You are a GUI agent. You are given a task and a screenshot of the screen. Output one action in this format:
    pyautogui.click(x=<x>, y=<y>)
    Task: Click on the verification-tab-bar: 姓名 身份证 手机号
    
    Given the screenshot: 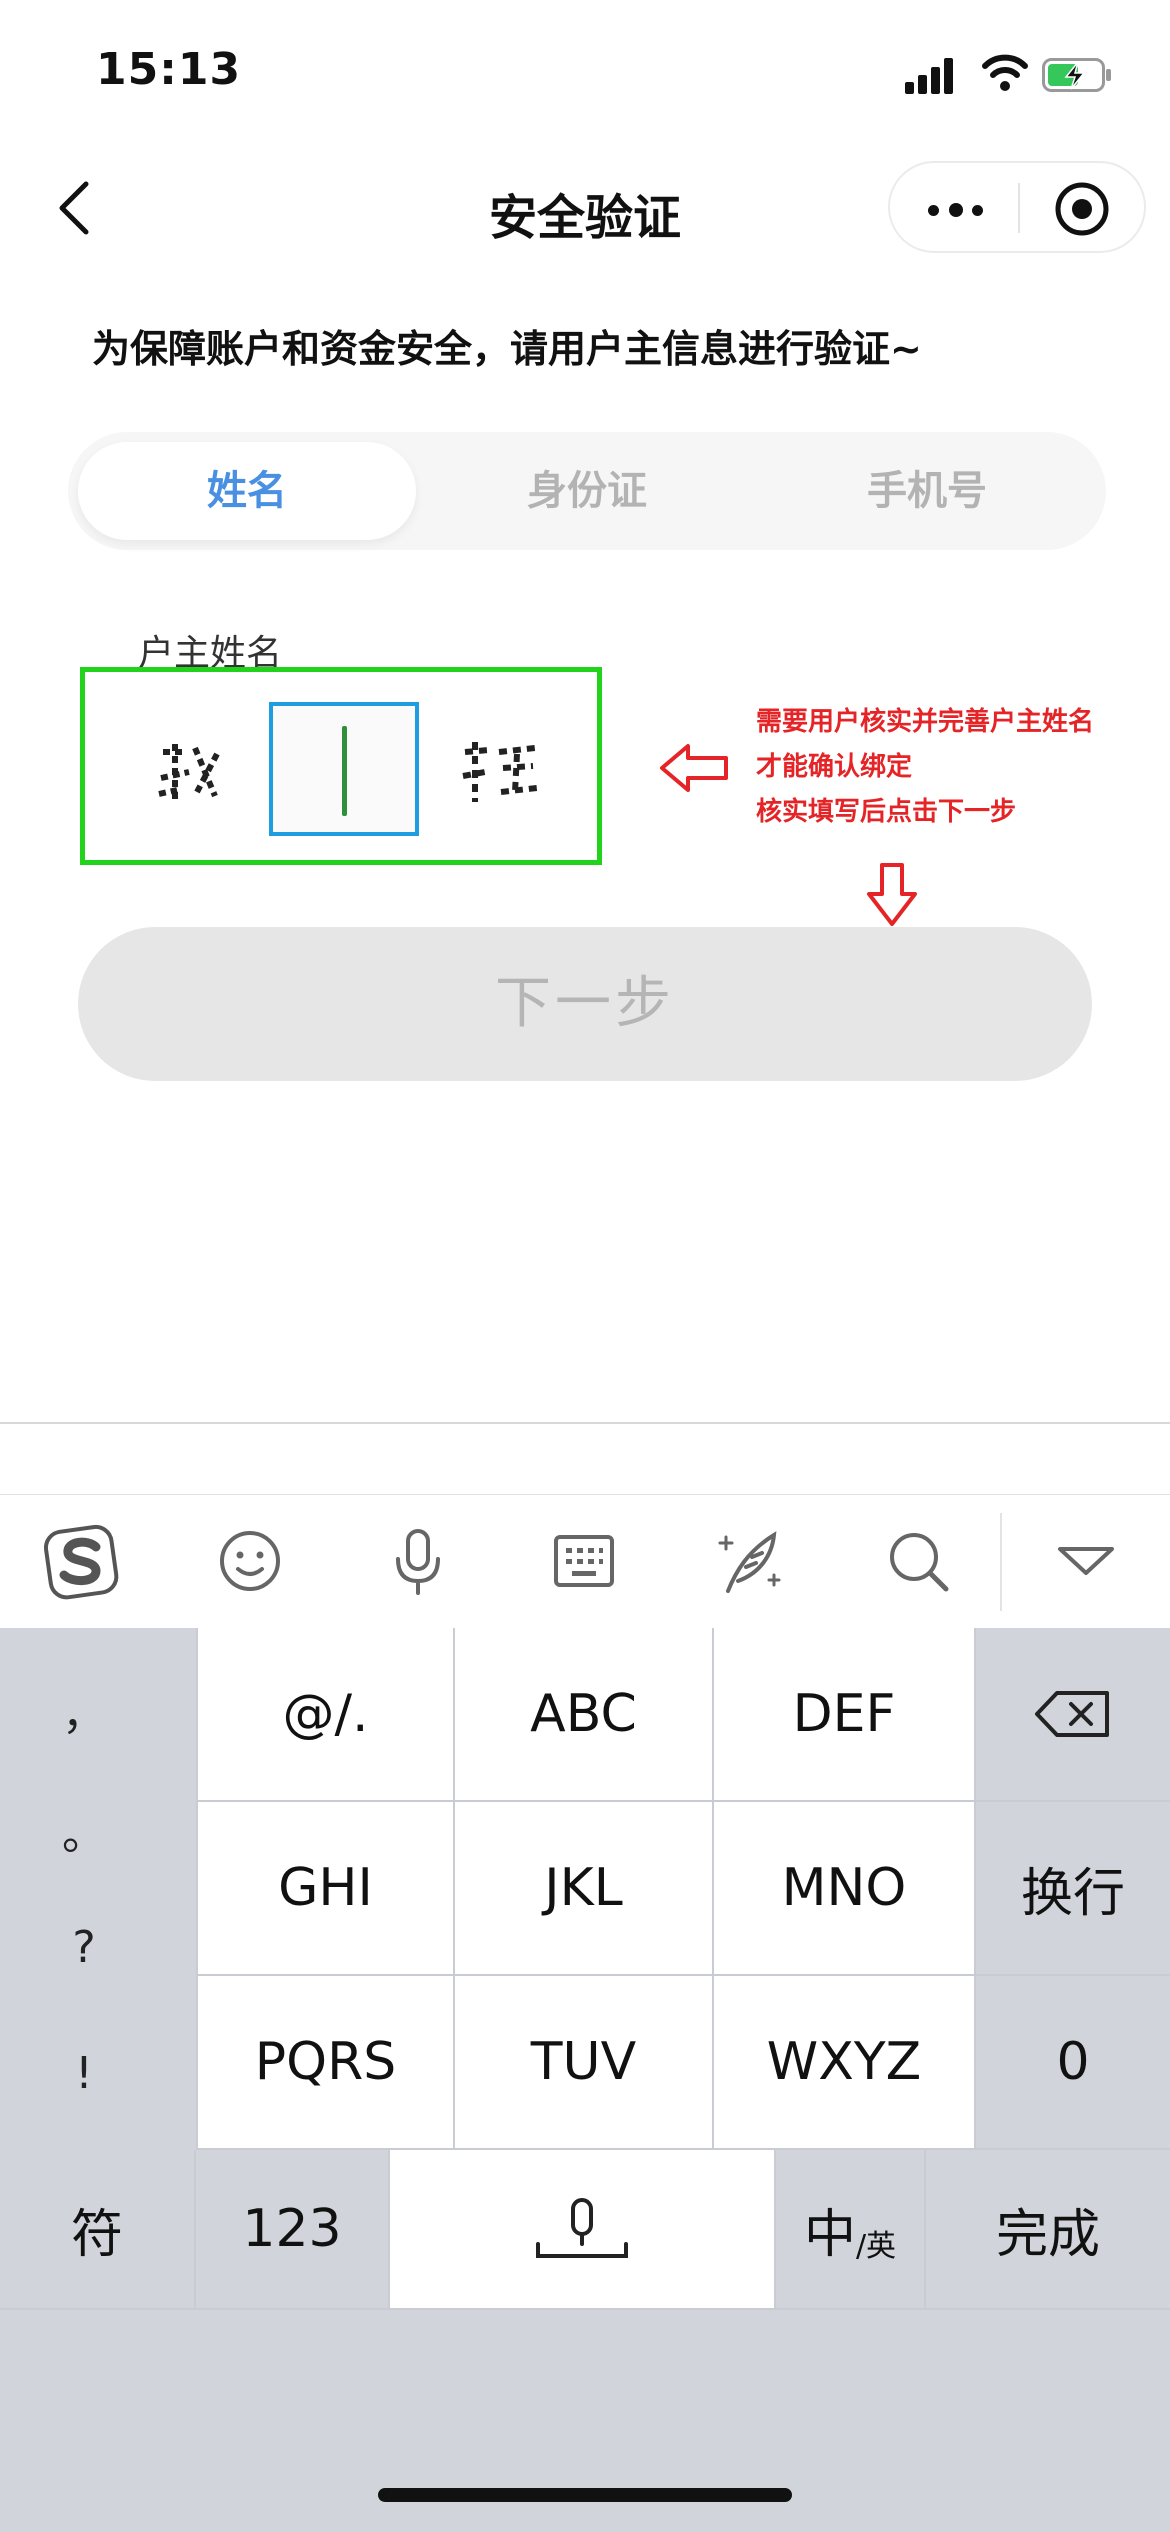 What is the action you would take?
    pyautogui.click(x=587, y=491)
    